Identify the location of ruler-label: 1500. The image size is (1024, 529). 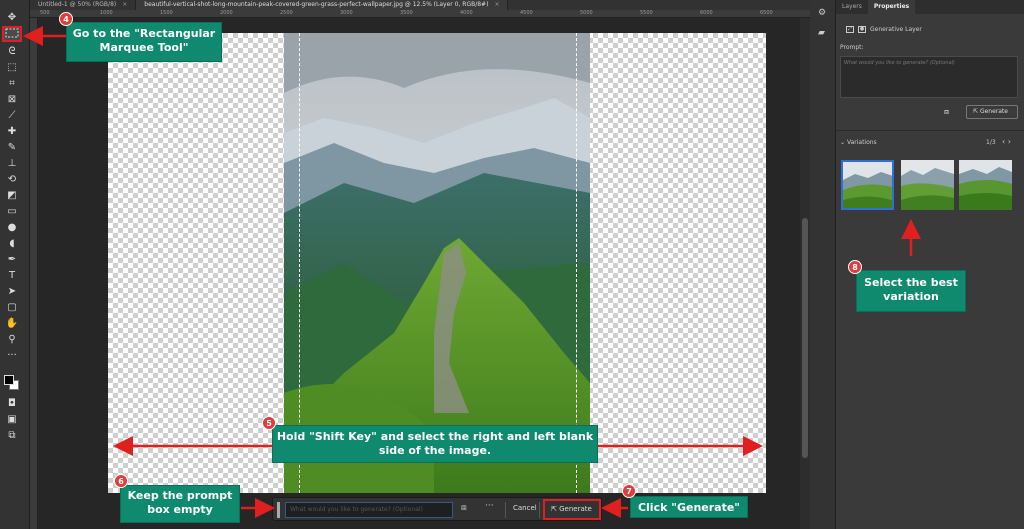
(166, 13).